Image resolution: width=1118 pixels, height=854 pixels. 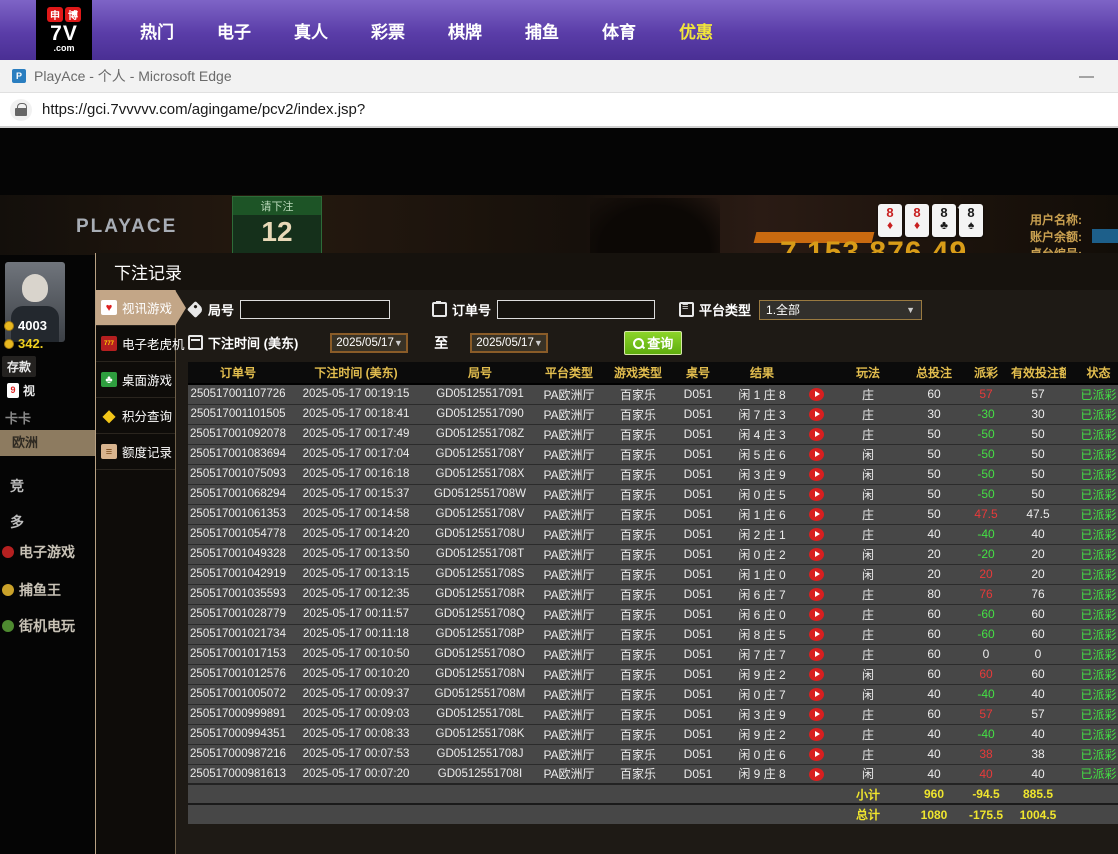 What do you see at coordinates (509, 342) in the screenshot?
I see `date-to-select: 2025/05/17 ▼` at bounding box center [509, 342].